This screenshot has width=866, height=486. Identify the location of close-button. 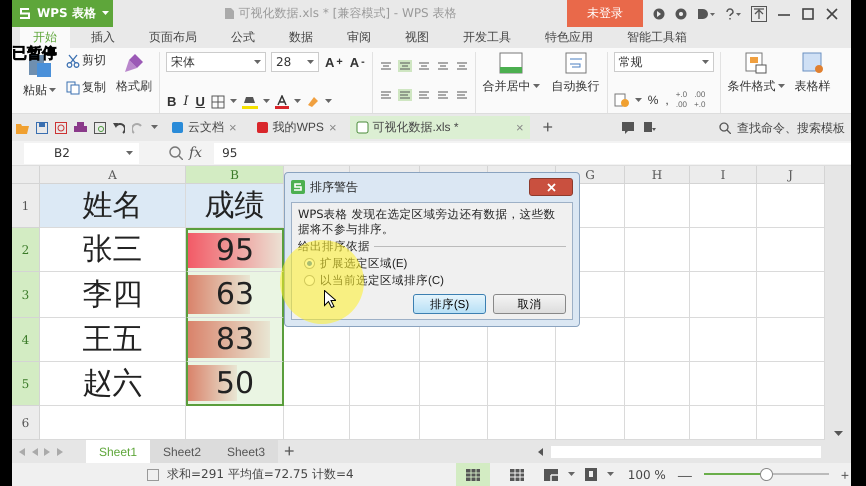
(551, 187).